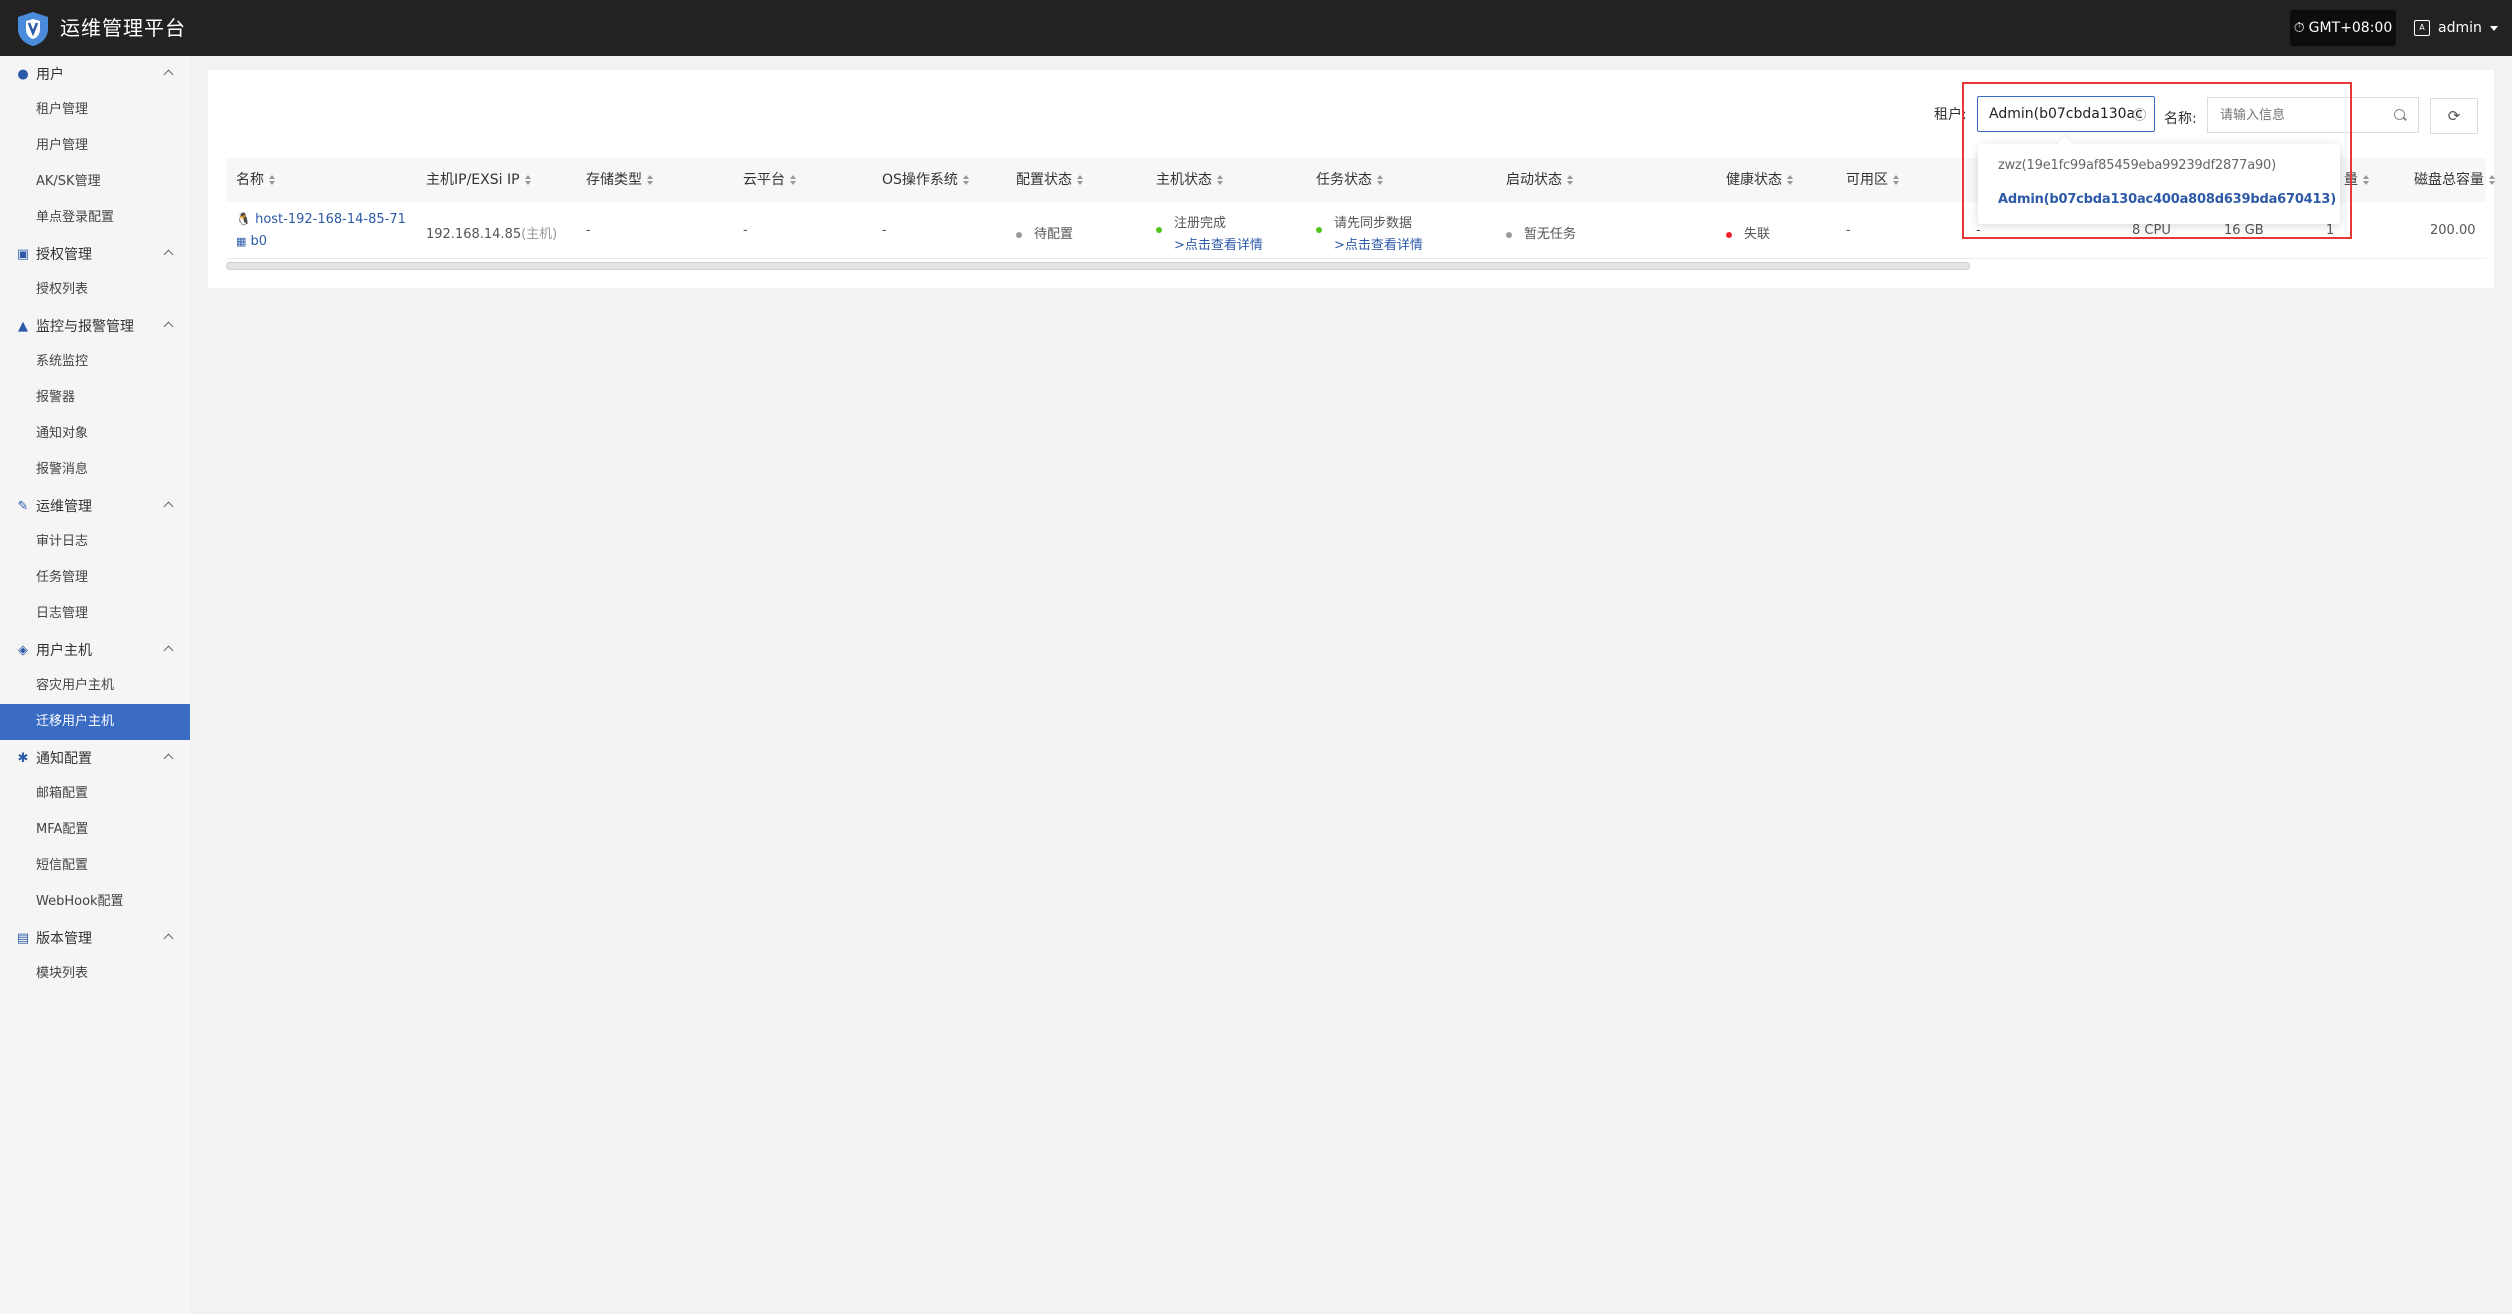  I want to click on sidebar-item: 邮箱配置, so click(95, 794).